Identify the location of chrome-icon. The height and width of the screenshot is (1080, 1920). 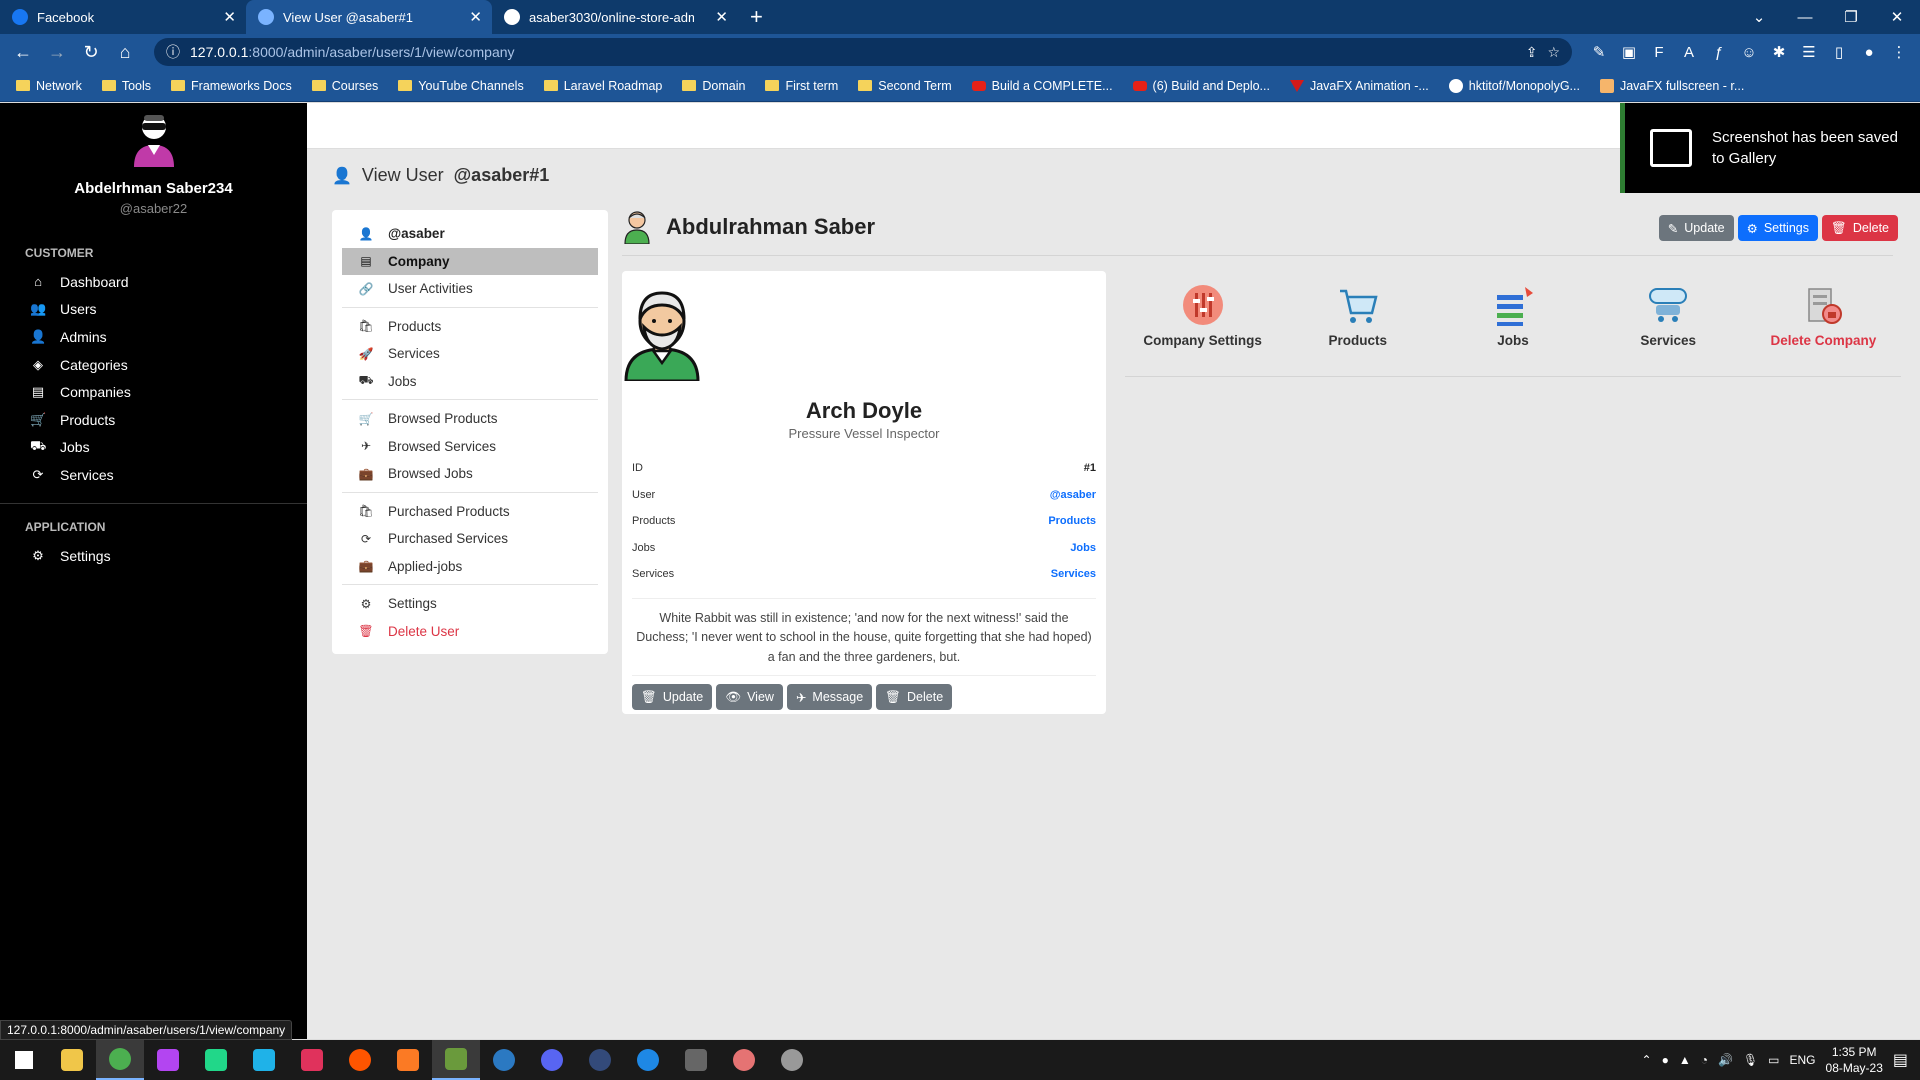
(120, 1060).